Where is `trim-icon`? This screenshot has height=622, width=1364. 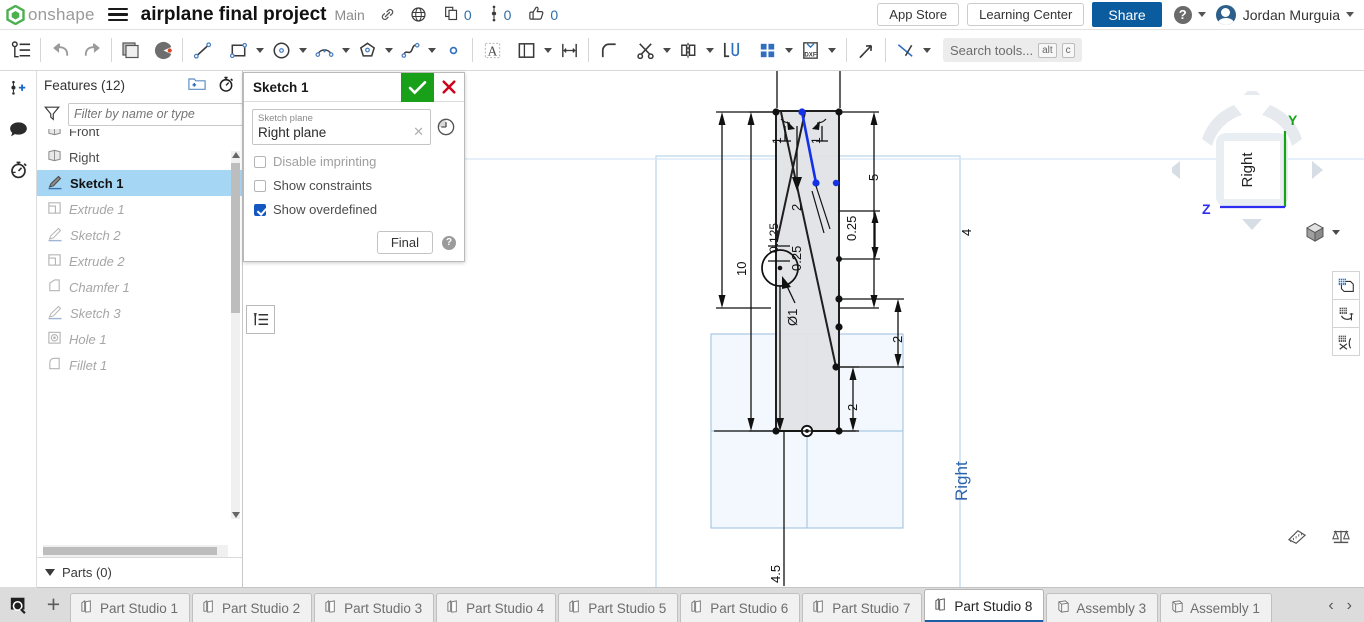
trim-icon is located at coordinates (645, 50).